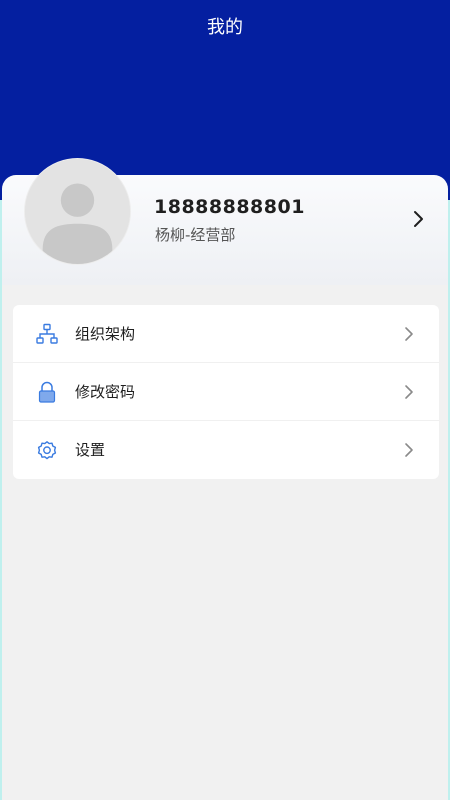 This screenshot has height=800, width=450. What do you see at coordinates (226, 450) in the screenshot?
I see `menu-item-settings: 设置` at bounding box center [226, 450].